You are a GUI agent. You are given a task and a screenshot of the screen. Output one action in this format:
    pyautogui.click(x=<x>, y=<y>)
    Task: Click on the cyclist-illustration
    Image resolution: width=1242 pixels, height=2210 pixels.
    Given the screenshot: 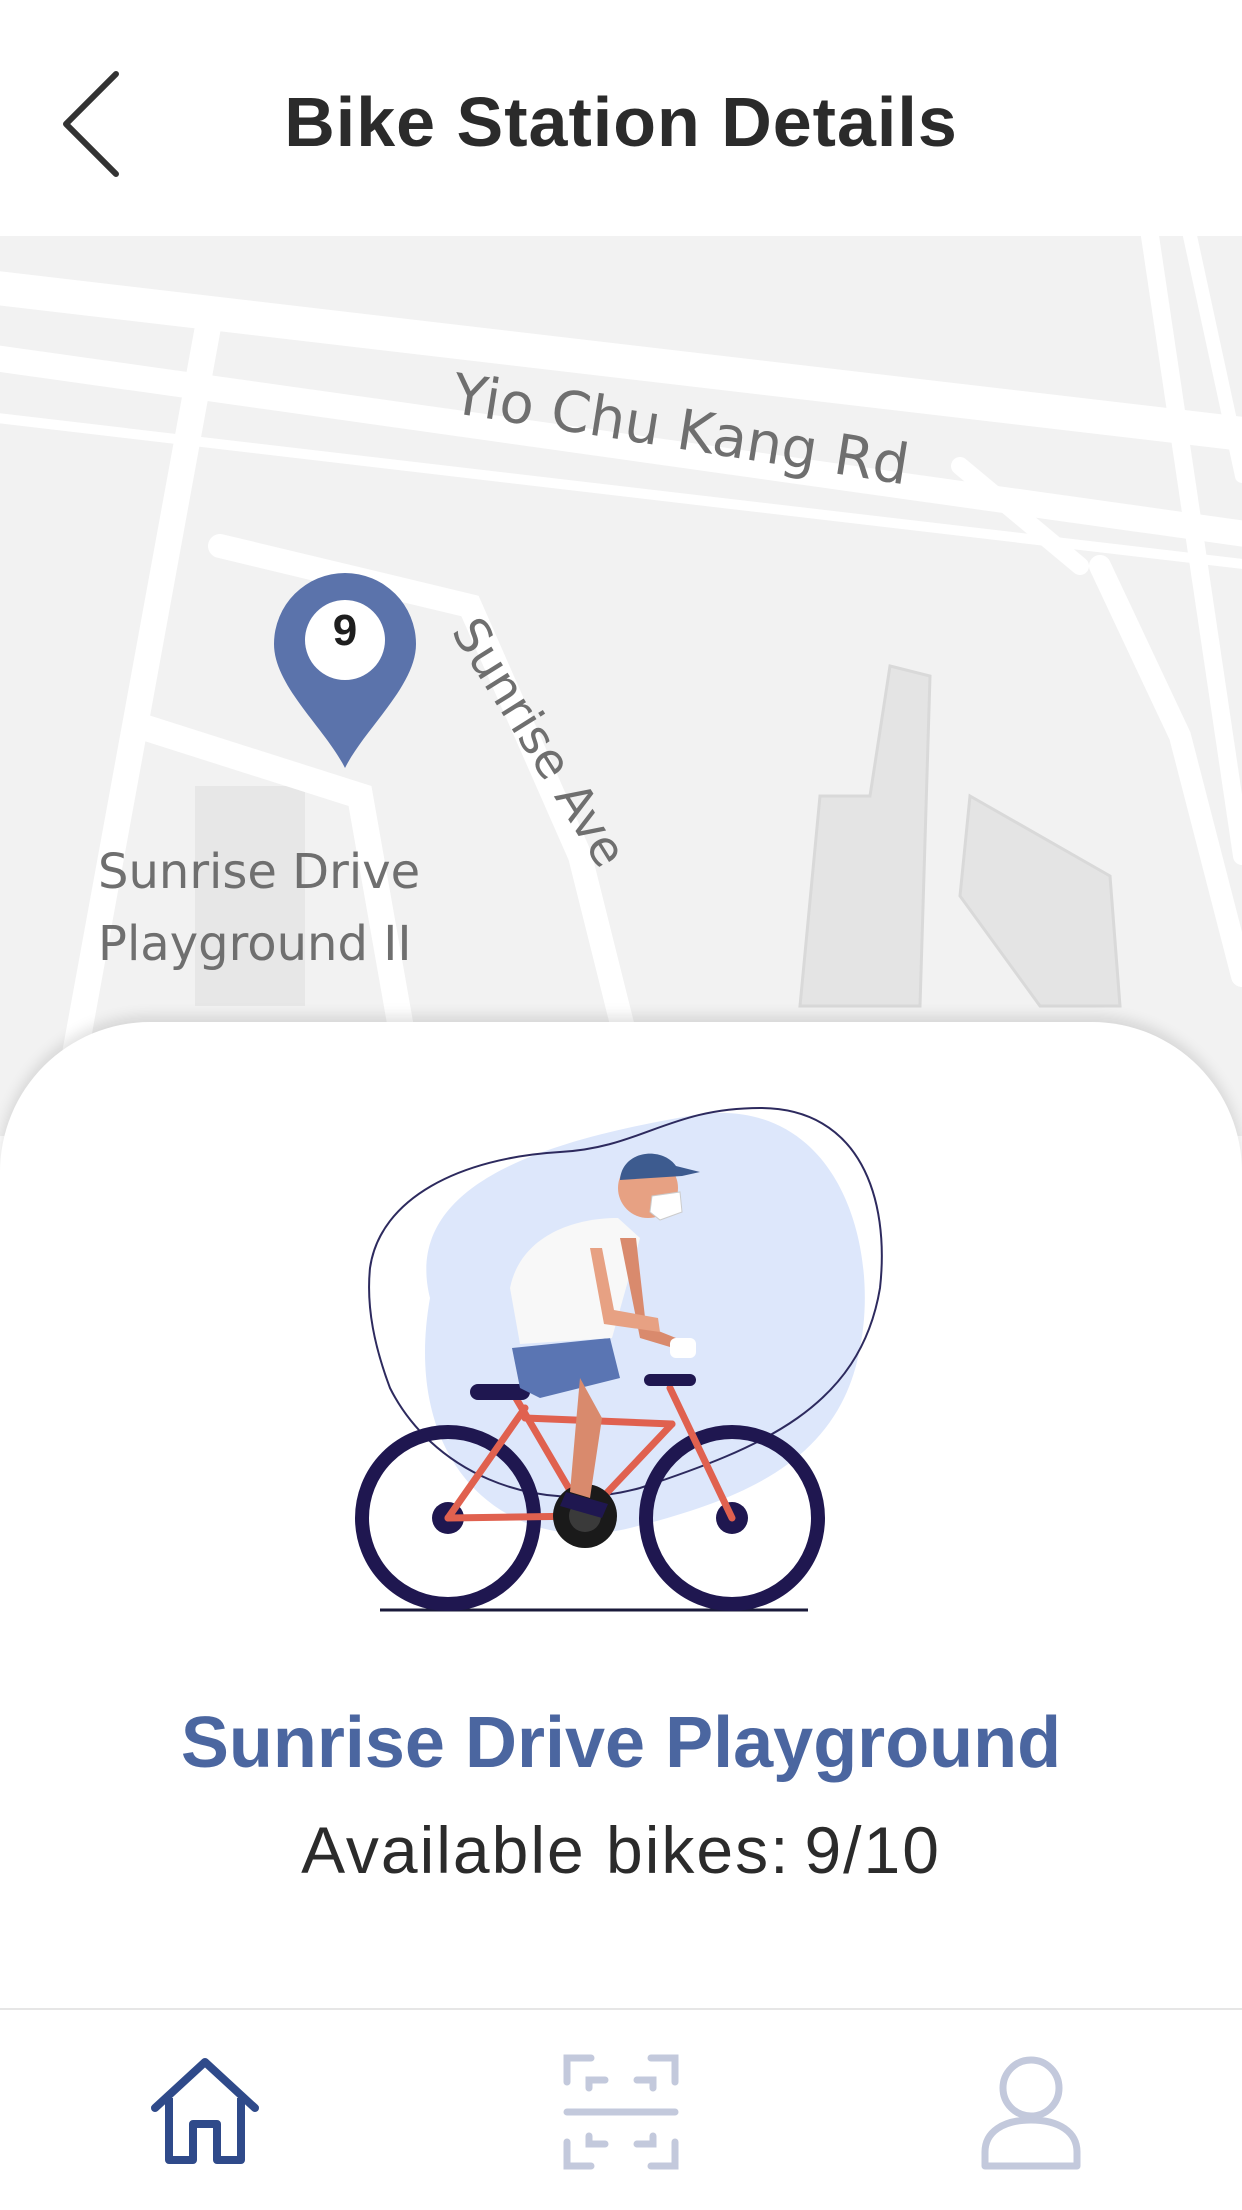 What is the action you would take?
    pyautogui.click(x=619, y=1359)
    